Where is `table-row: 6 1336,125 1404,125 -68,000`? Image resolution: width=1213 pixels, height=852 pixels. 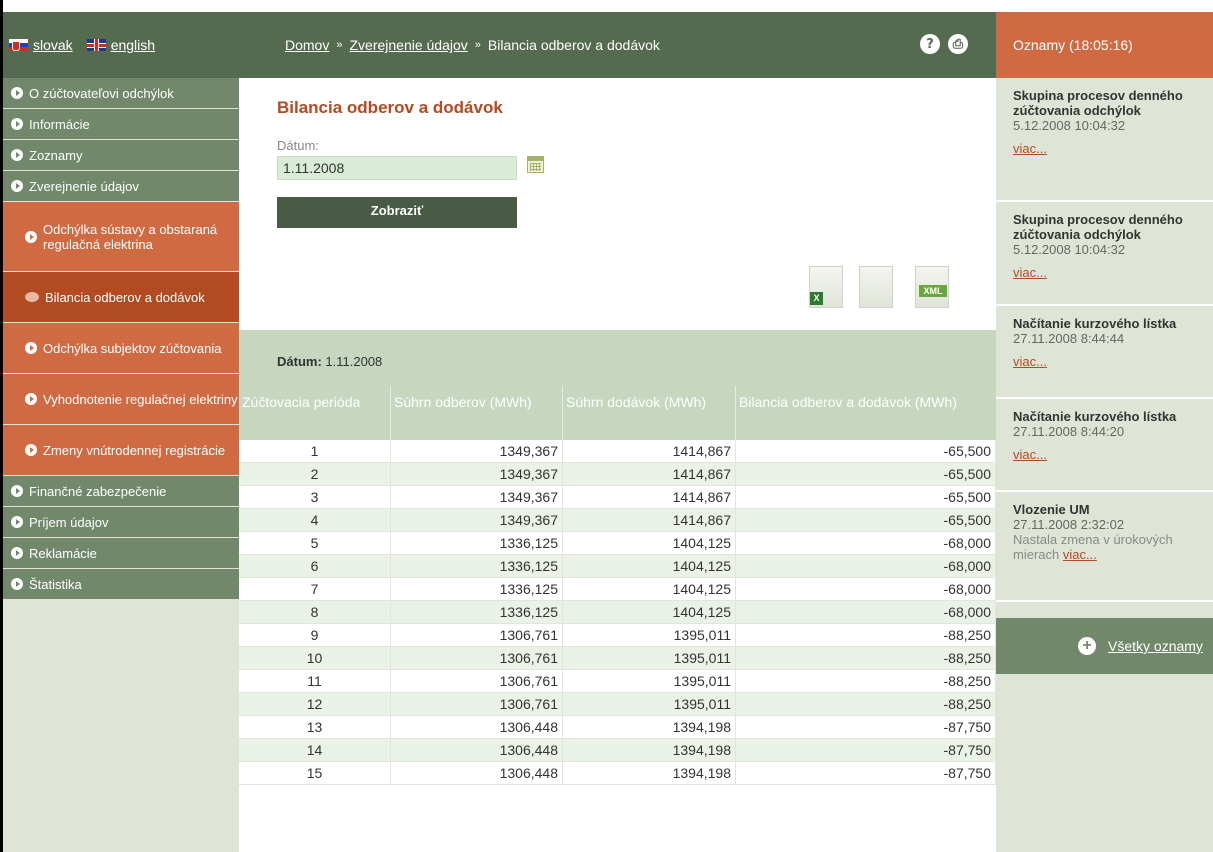
table-row: 6 1336,125 1404,125 -68,000 is located at coordinates (617, 566).